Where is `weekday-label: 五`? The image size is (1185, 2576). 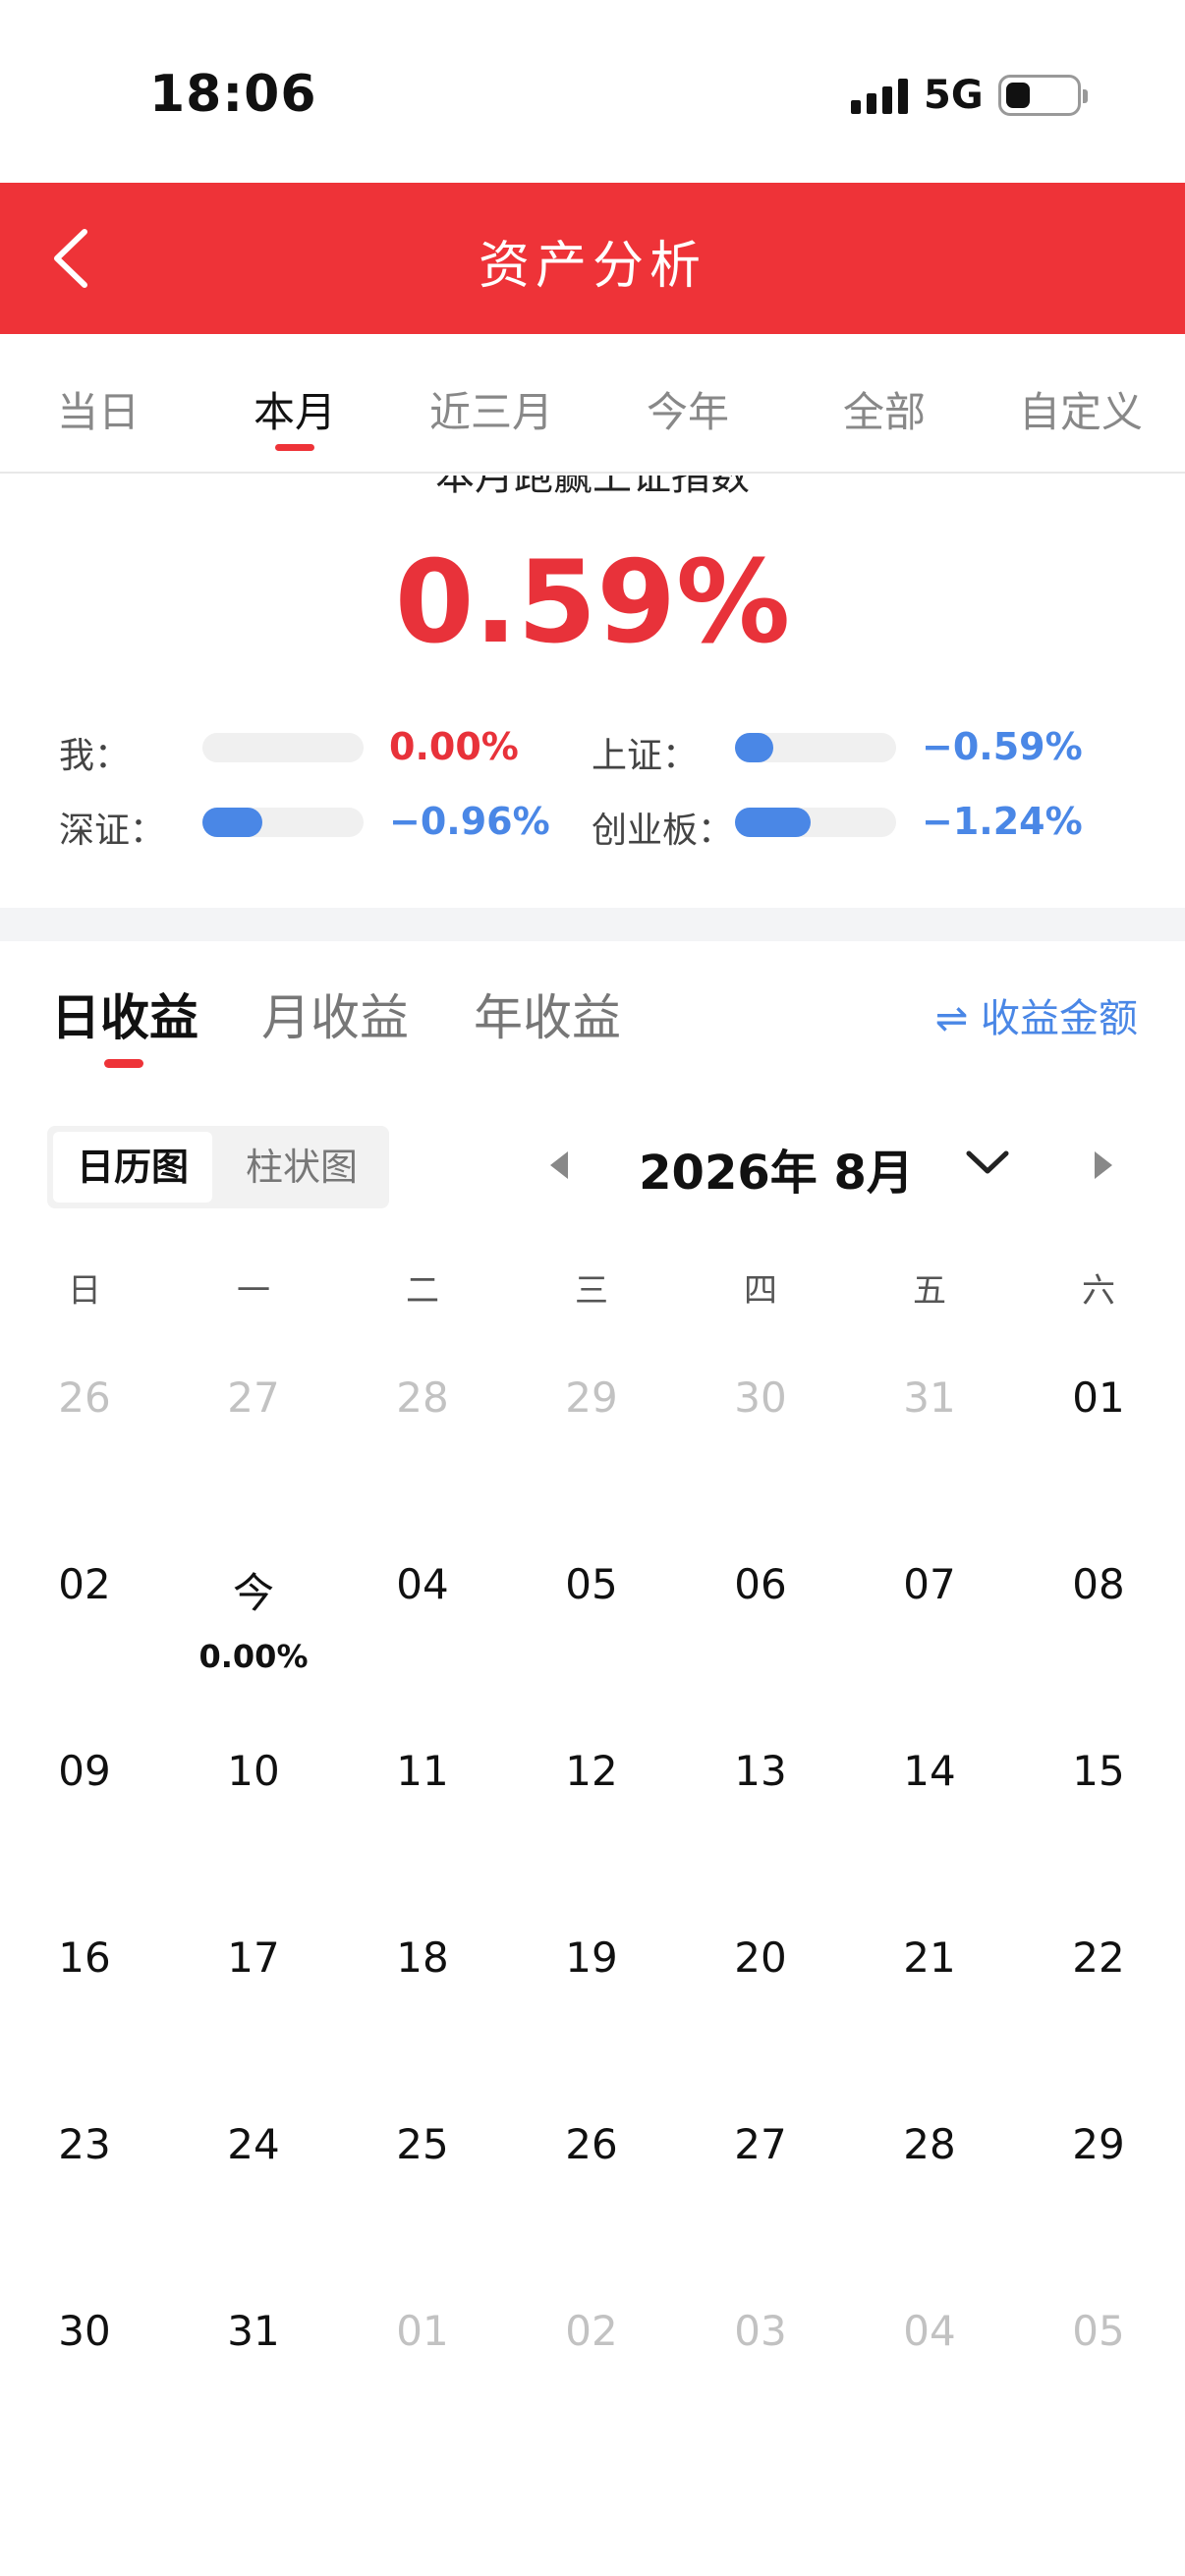
weekday-label: 五 is located at coordinates (930, 1291).